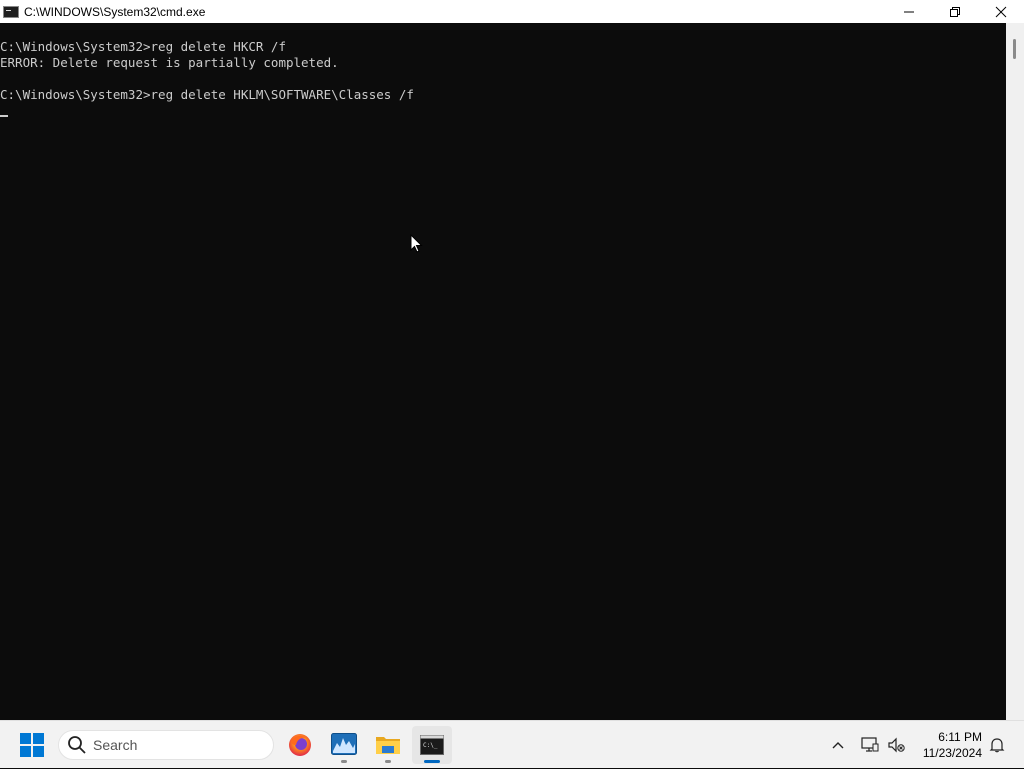 This screenshot has width=1024, height=769. I want to click on scrollbar-thumb, so click(1014, 49).